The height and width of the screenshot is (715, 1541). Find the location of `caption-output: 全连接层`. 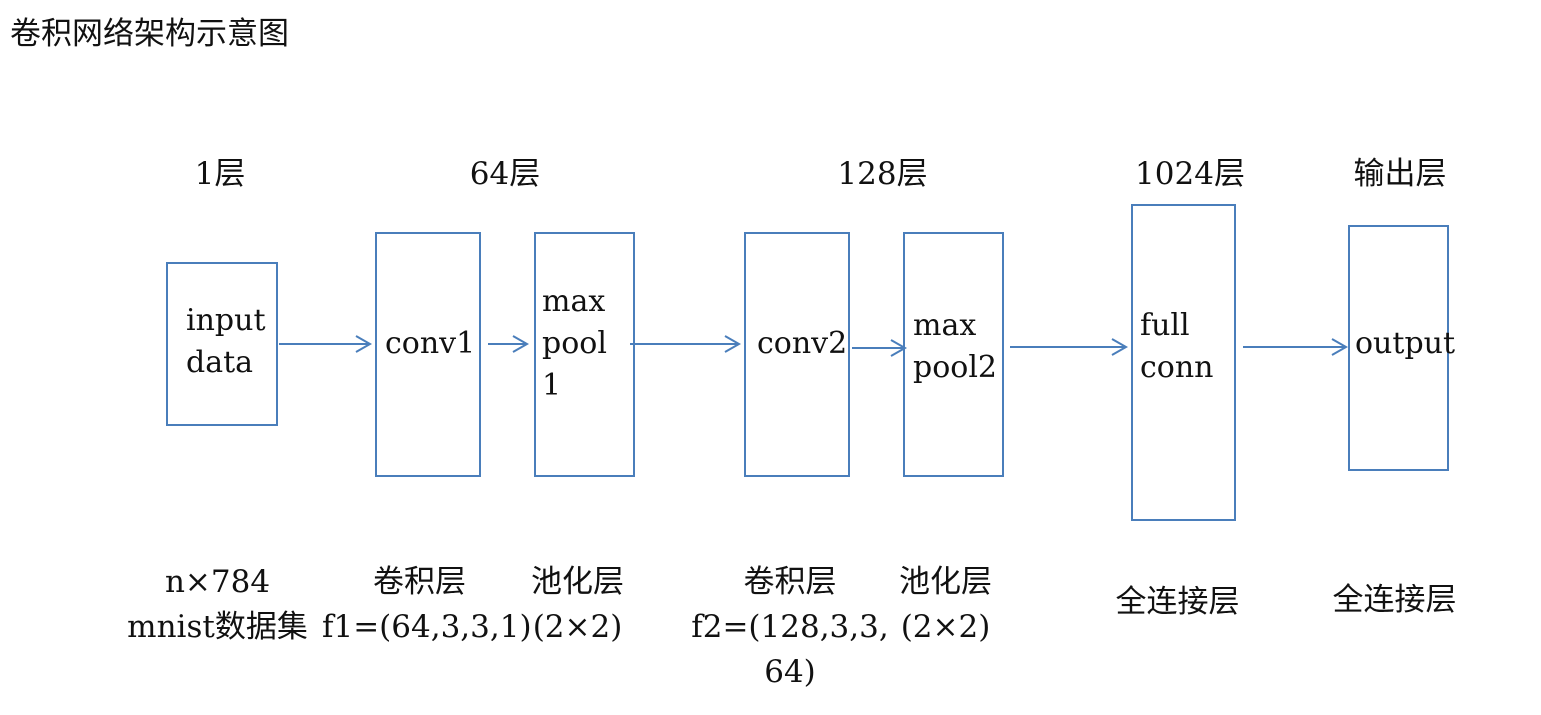

caption-output: 全连接层 is located at coordinates (1394, 600).